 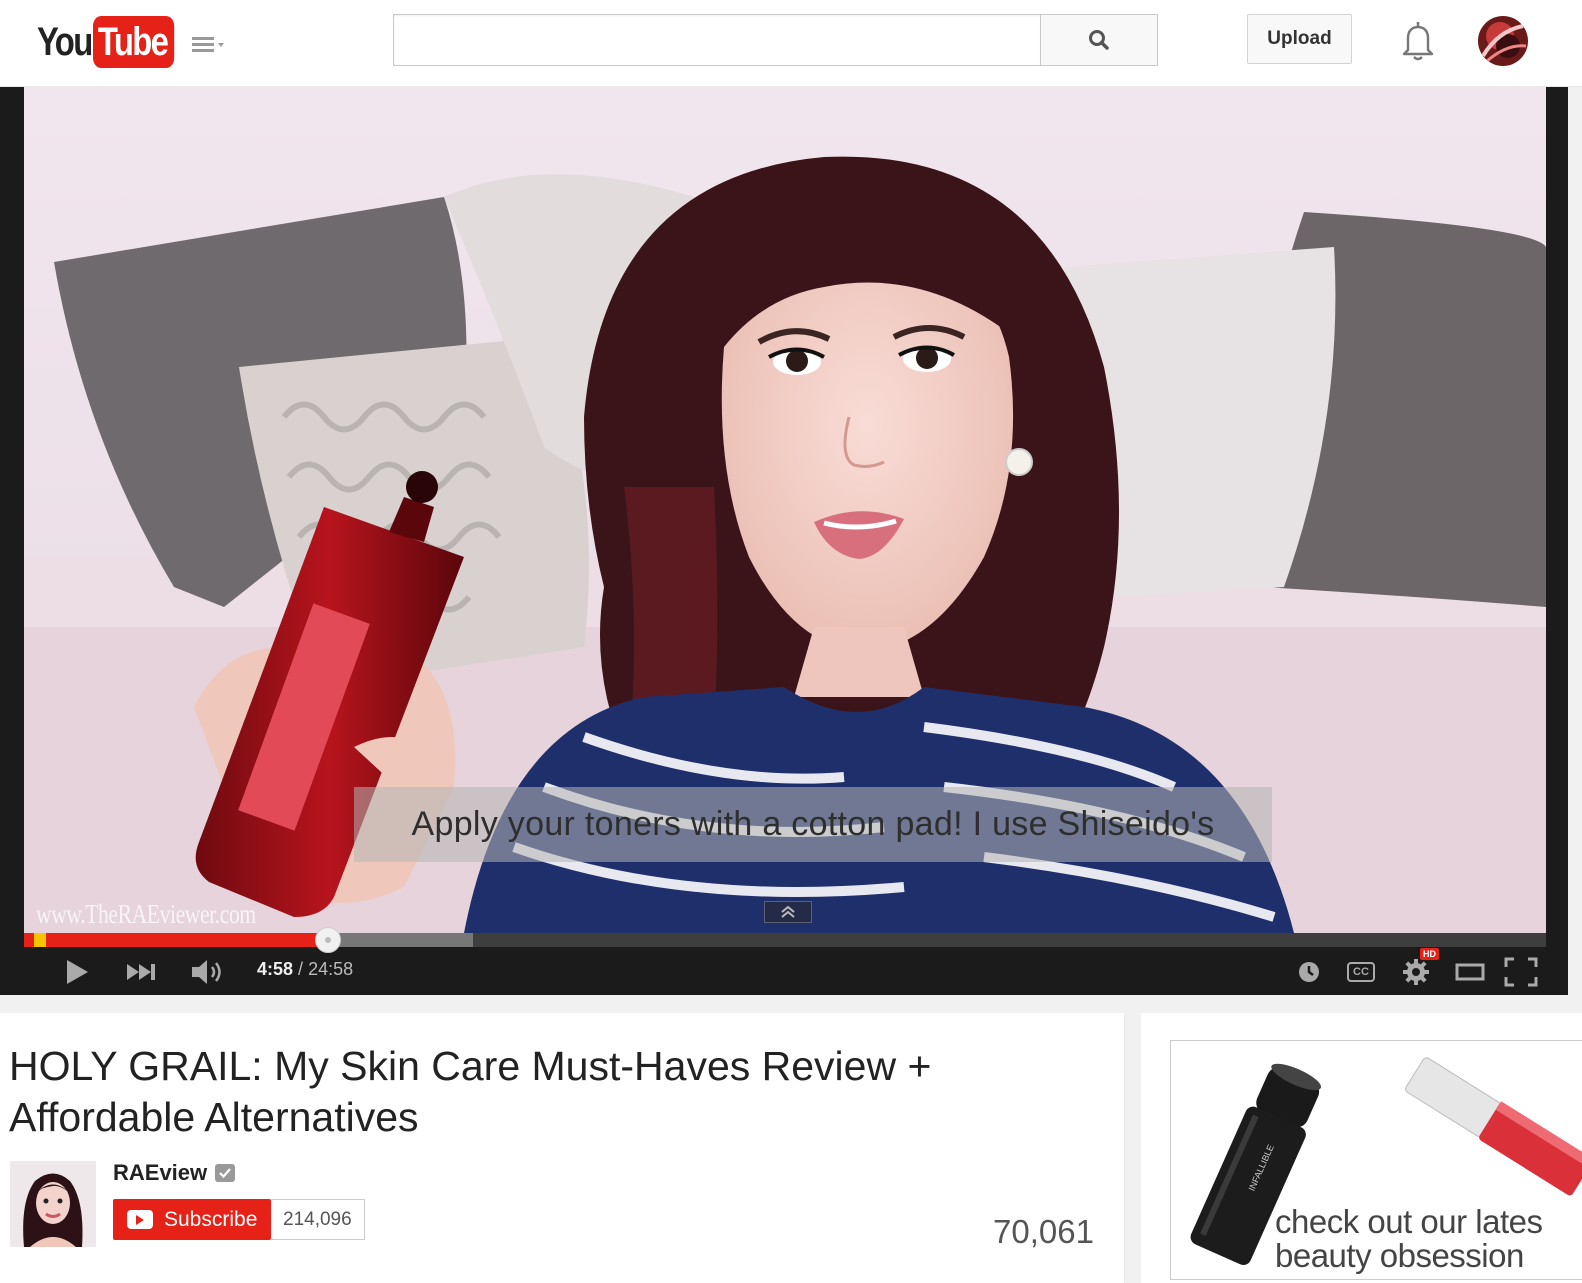 What do you see at coordinates (1503, 41) in the screenshot?
I see `account-avatar` at bounding box center [1503, 41].